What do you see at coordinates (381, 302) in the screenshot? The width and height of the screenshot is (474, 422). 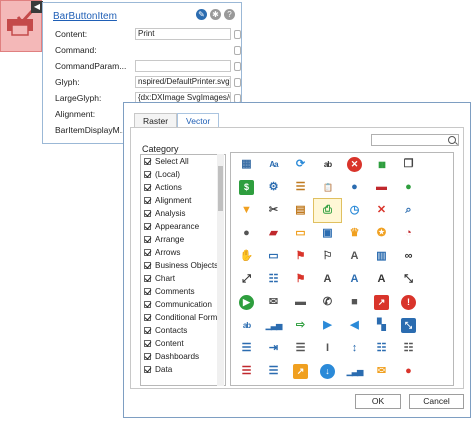 I see `gallery-cell: ↗` at bounding box center [381, 302].